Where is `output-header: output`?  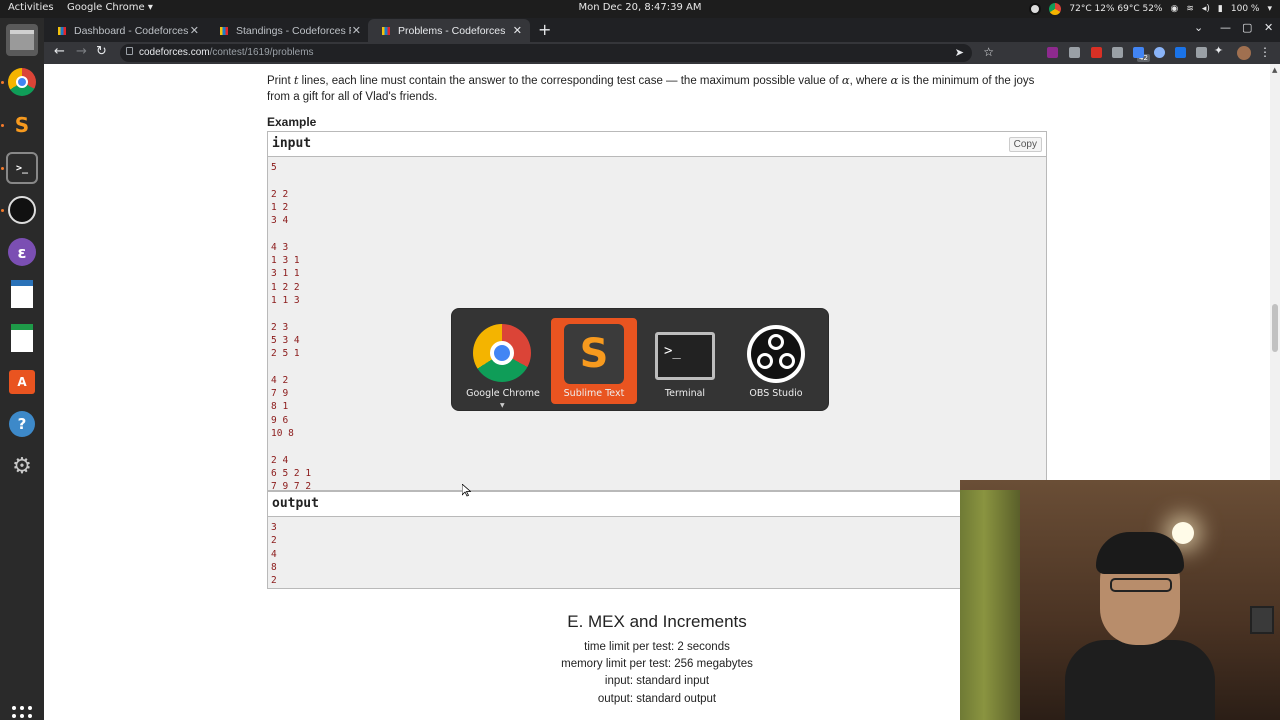 output-header: output is located at coordinates (657, 504).